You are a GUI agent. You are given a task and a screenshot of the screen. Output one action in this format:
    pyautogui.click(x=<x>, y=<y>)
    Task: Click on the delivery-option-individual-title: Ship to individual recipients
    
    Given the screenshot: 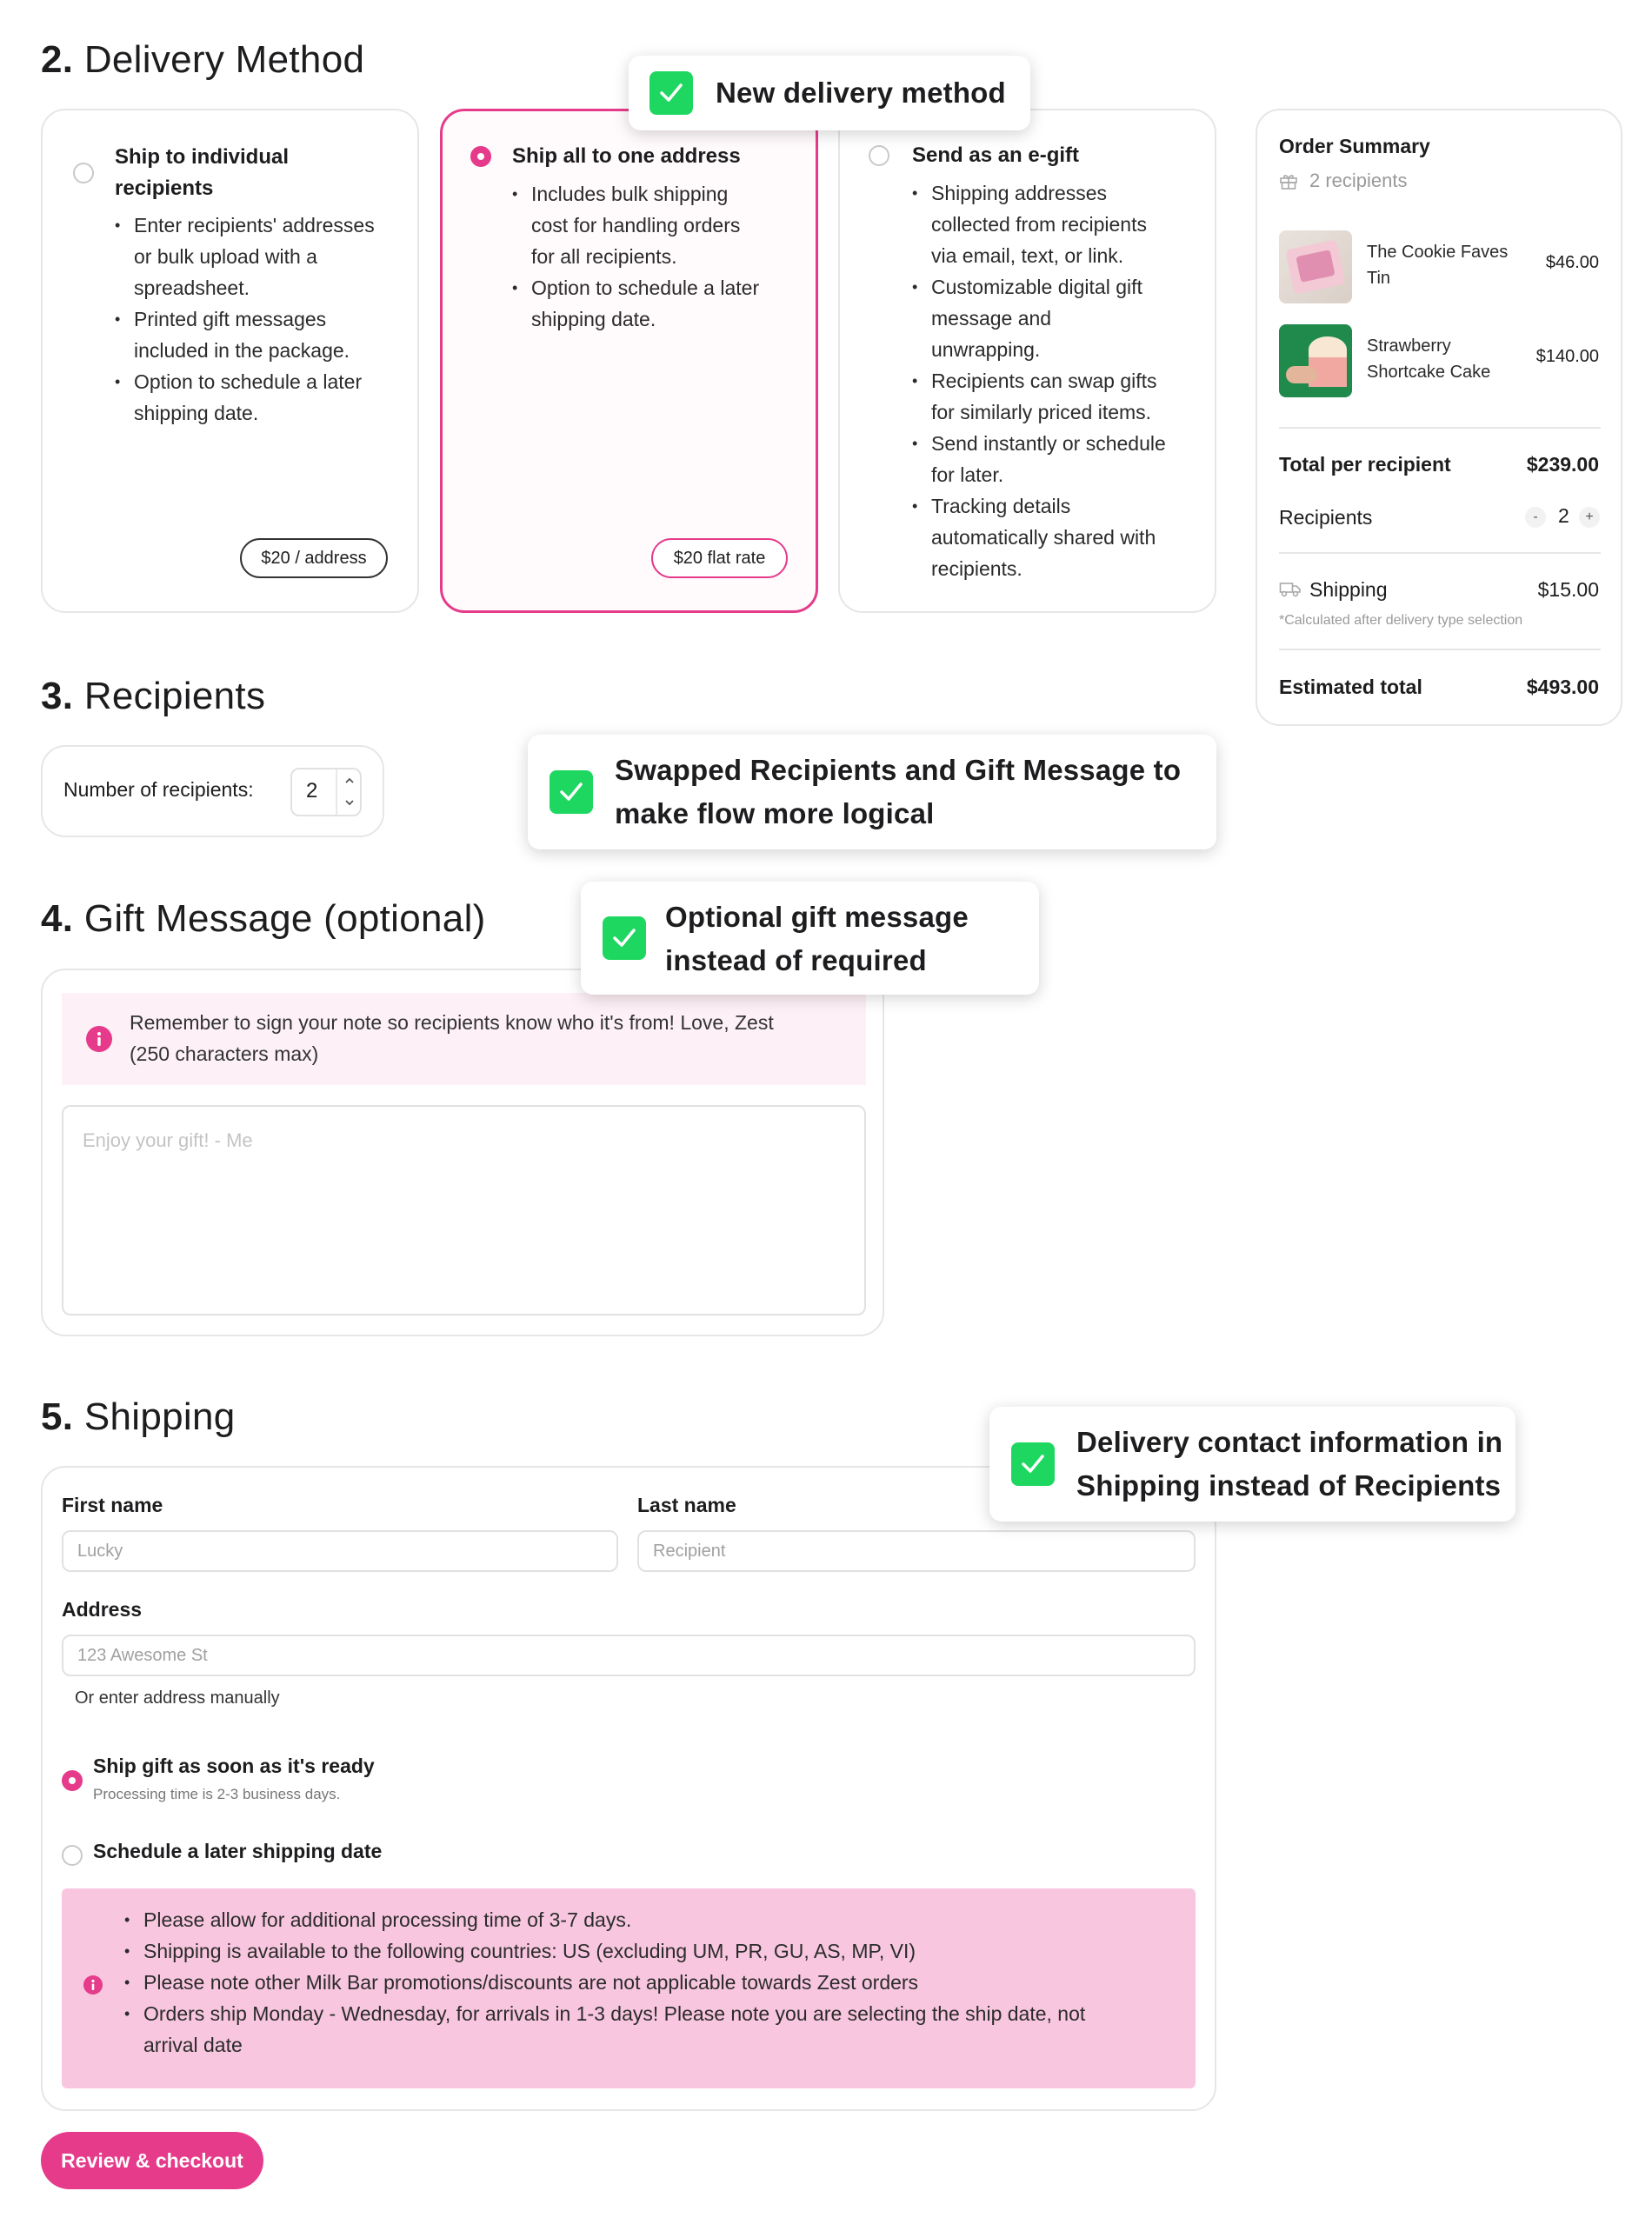 What is the action you would take?
    pyautogui.click(x=202, y=173)
    